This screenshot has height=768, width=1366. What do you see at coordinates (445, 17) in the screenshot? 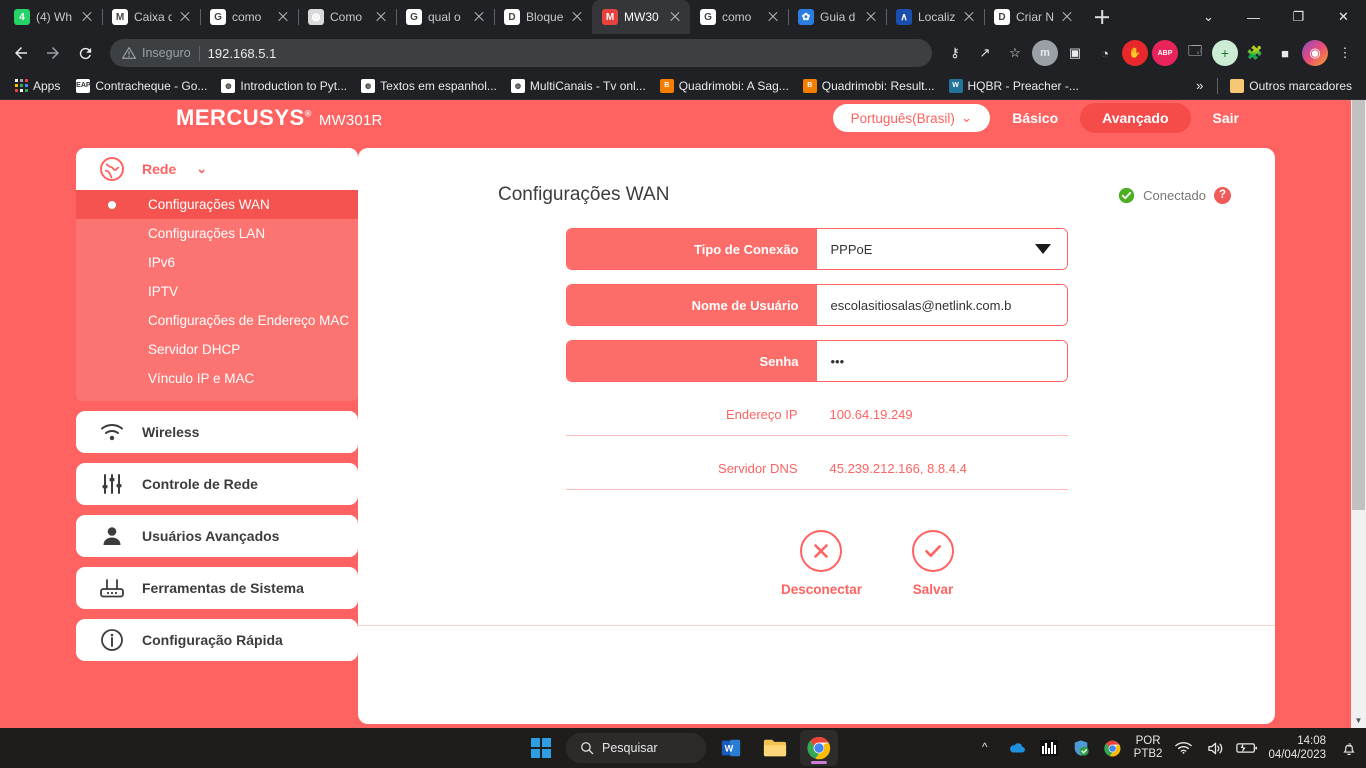
I see `browser-tab: Gqual o` at bounding box center [445, 17].